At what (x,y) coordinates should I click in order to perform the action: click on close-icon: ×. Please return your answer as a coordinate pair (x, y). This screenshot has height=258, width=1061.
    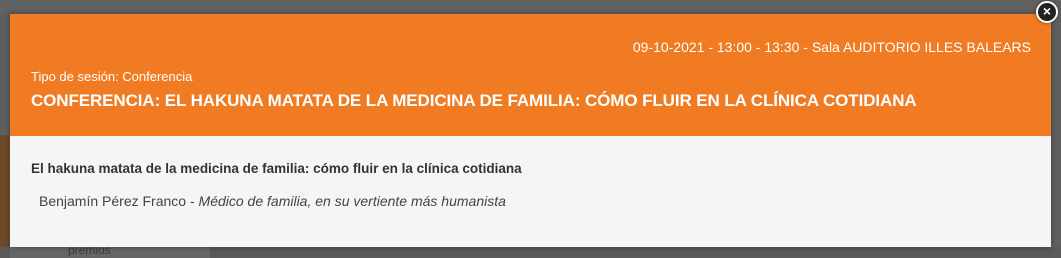
    Looking at the image, I should click on (1047, 11).